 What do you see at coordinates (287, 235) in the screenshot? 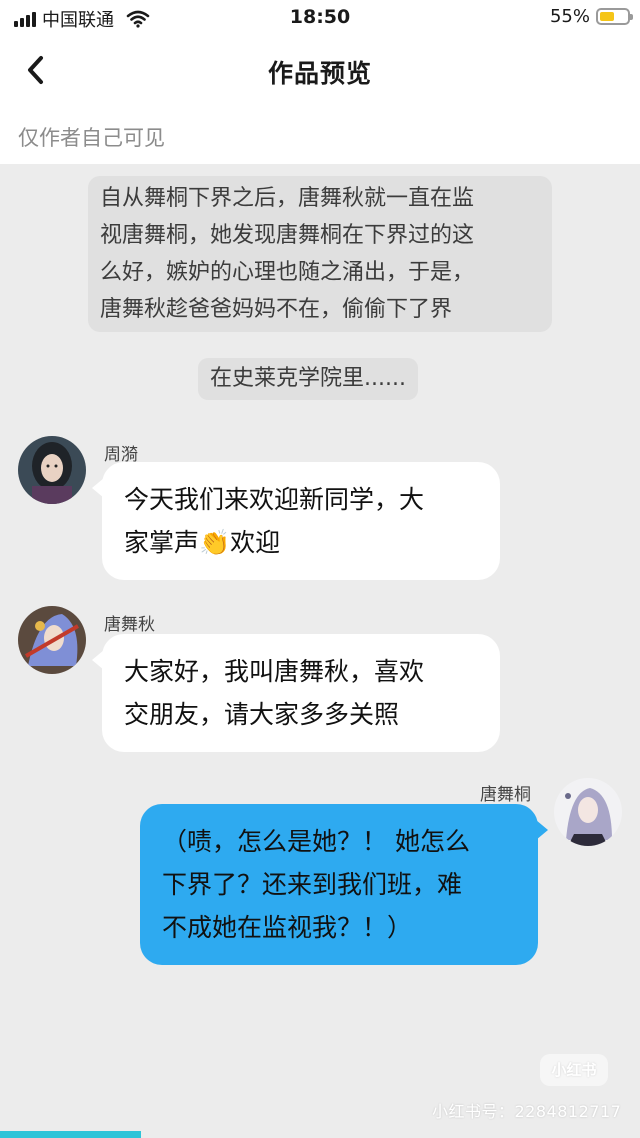
I see `narration-line: 视唐舞桐，她发现唐舞桐在下界过的这` at bounding box center [287, 235].